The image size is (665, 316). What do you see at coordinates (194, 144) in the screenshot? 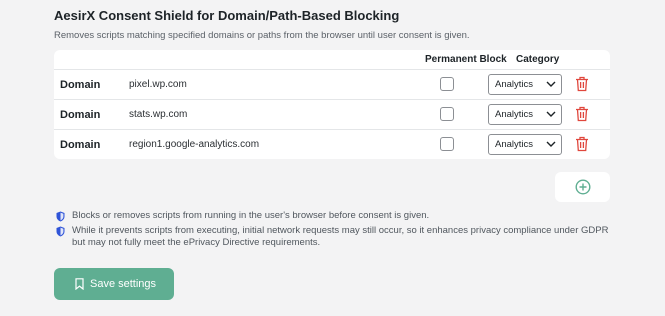
I see `domain-value: region1.google-analytics.com` at bounding box center [194, 144].